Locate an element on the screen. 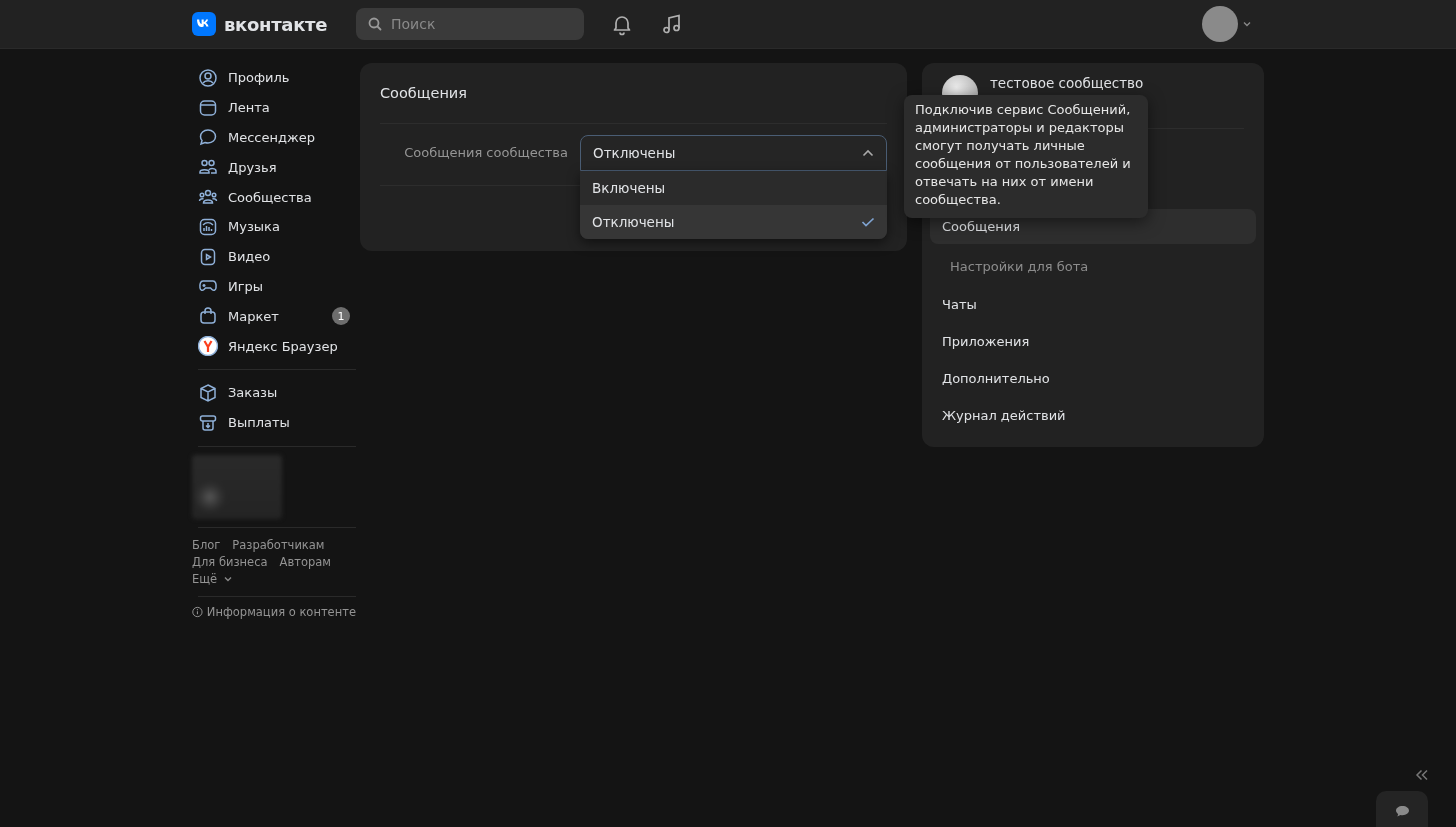 The width and height of the screenshot is (1456, 827). dropdown-option: Отключены is located at coordinates (733, 222).